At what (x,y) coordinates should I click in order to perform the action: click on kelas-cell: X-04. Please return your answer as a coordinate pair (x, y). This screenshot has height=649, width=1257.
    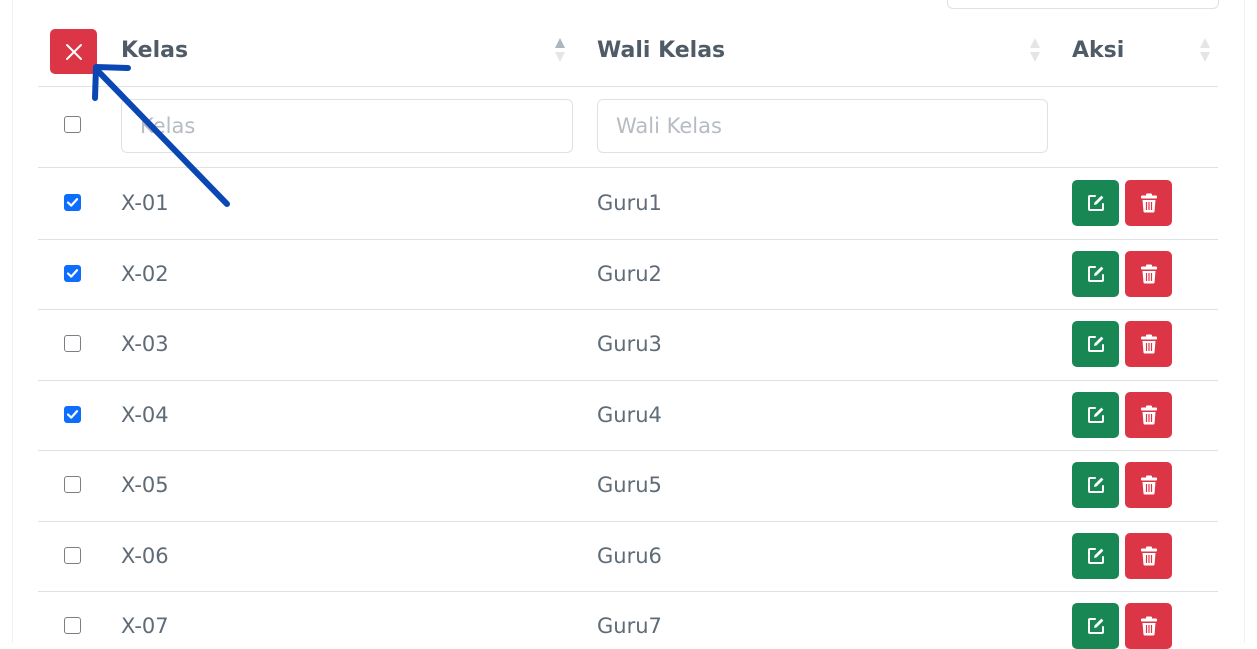
    Looking at the image, I should click on (145, 414).